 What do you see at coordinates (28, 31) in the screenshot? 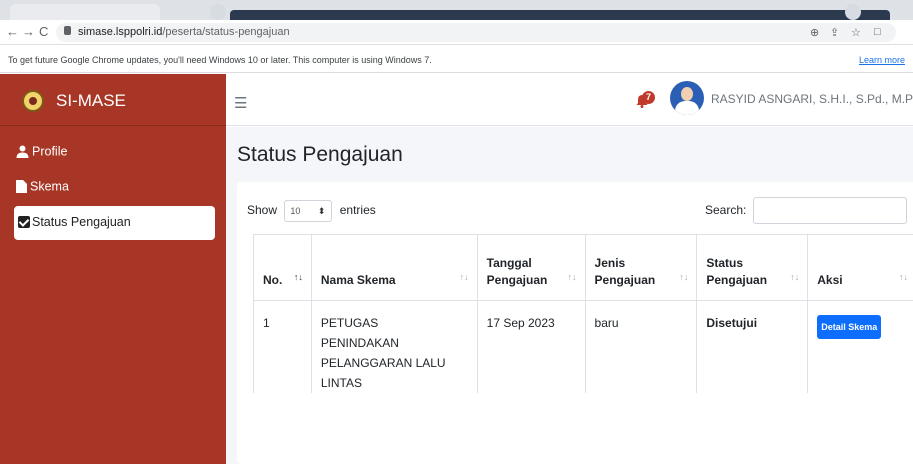
I see `forward-icon: →` at bounding box center [28, 31].